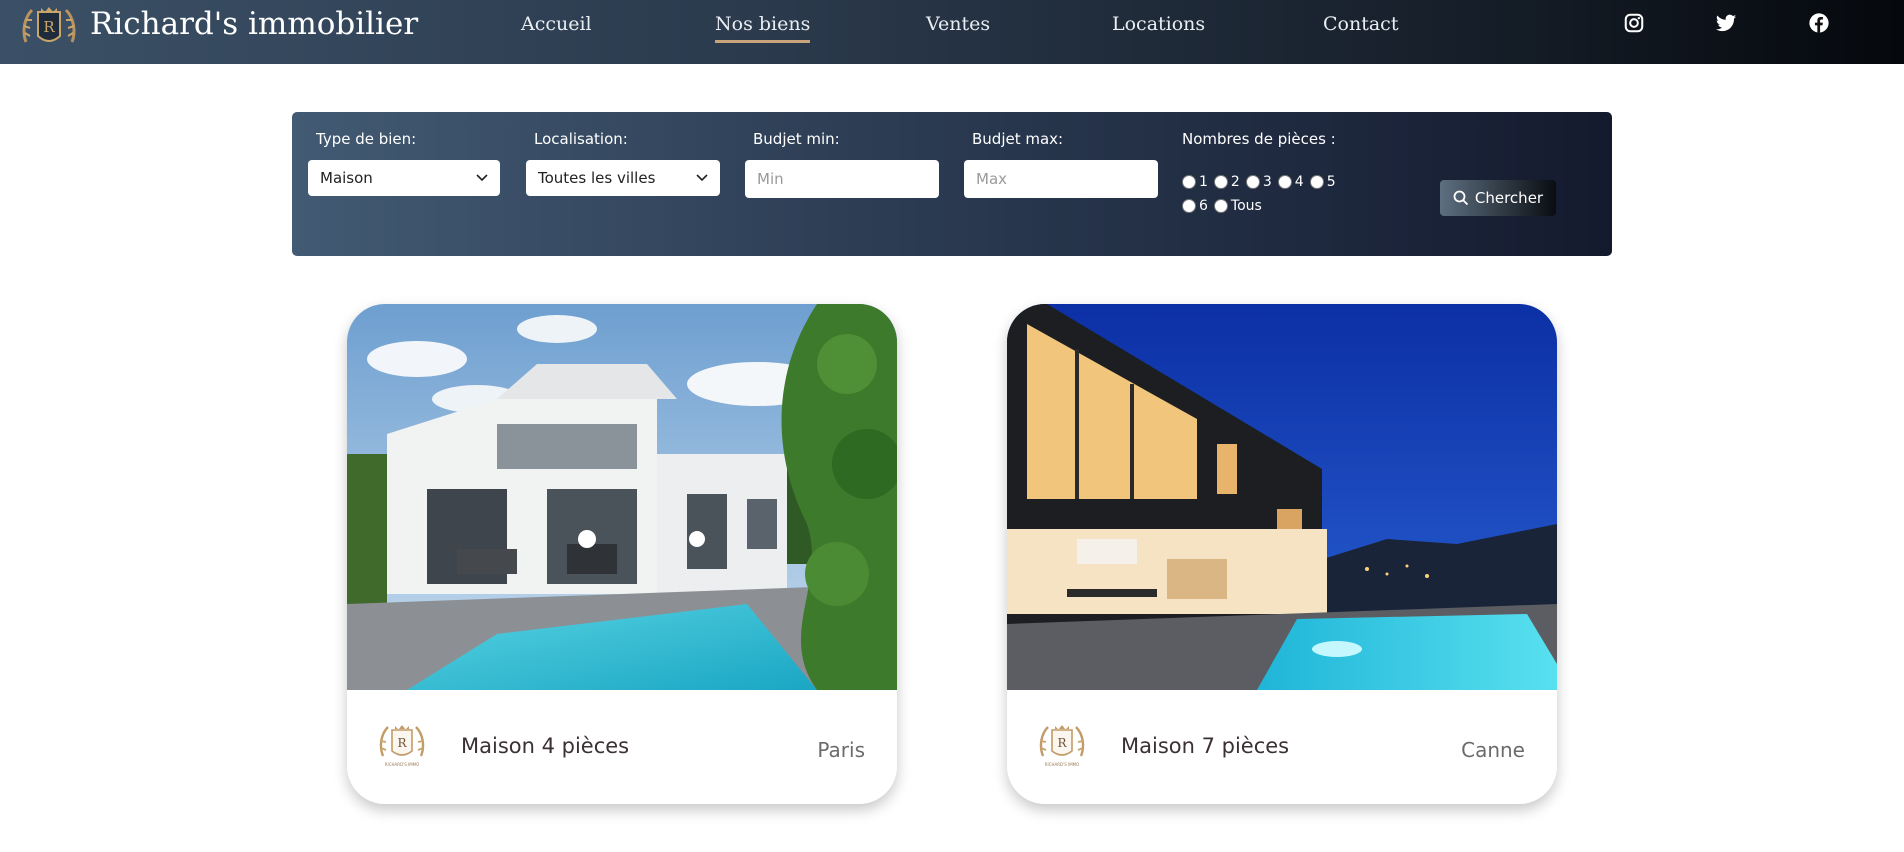 This screenshot has height=852, width=1904. Describe the element at coordinates (1634, 23) in the screenshot. I see `instagram-icon` at that location.